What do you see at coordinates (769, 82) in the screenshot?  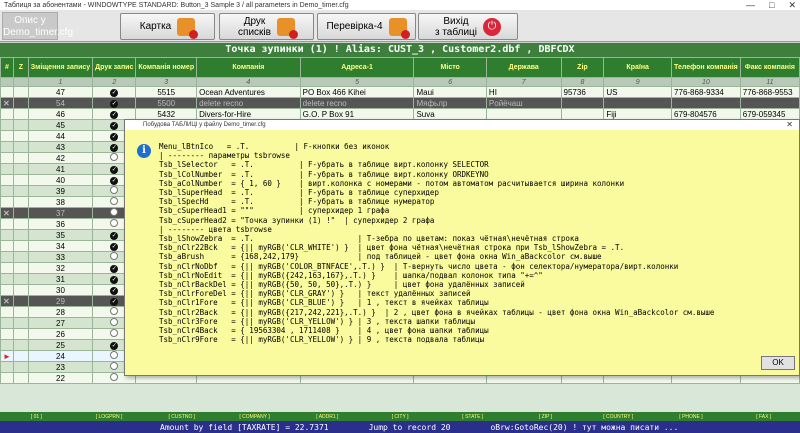 I see `column-number: 11` at bounding box center [769, 82].